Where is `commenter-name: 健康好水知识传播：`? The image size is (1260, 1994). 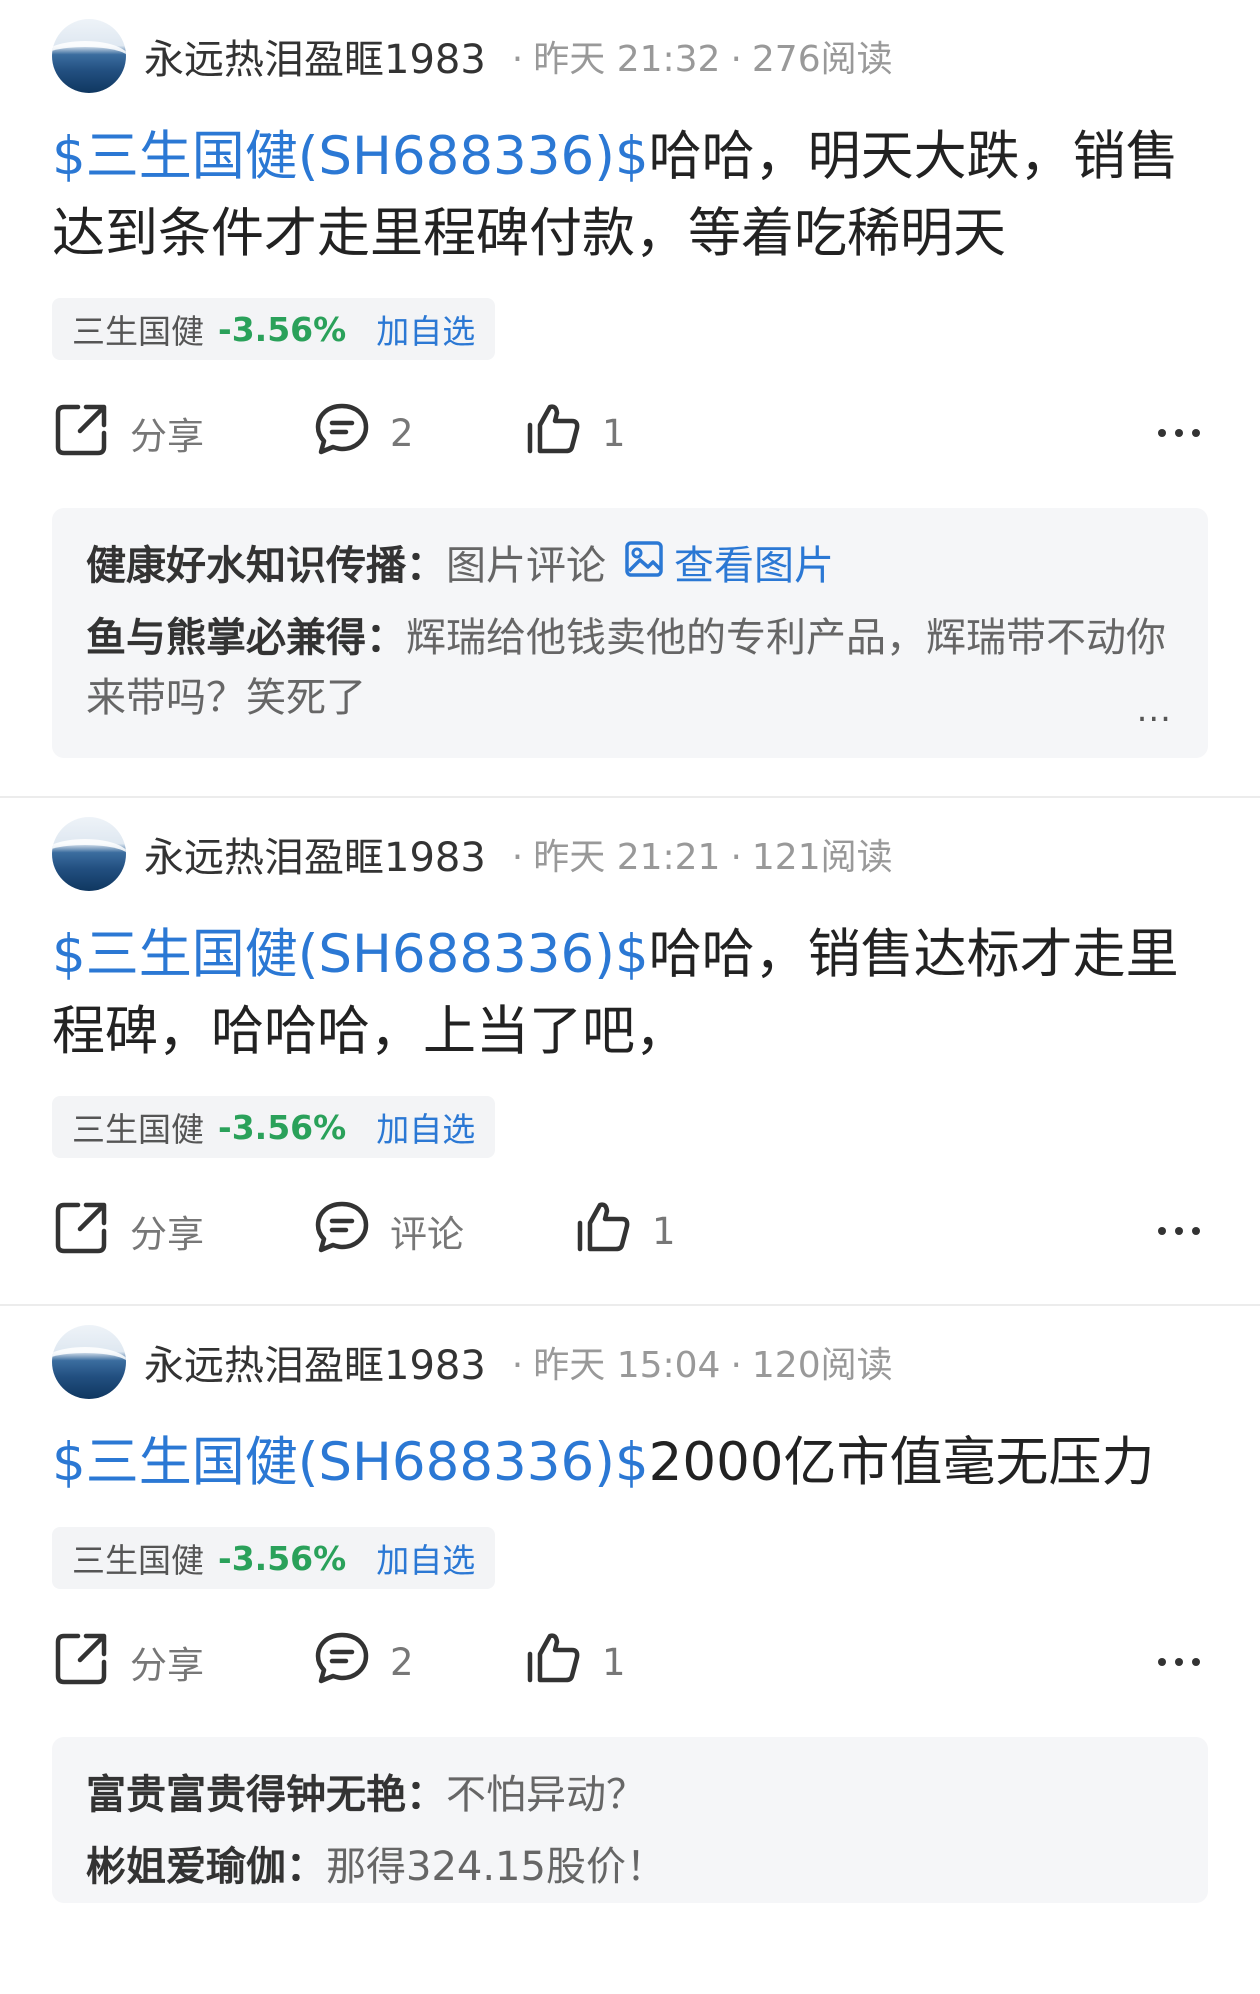 commenter-name: 健康好水知识传播： is located at coordinates (266, 566).